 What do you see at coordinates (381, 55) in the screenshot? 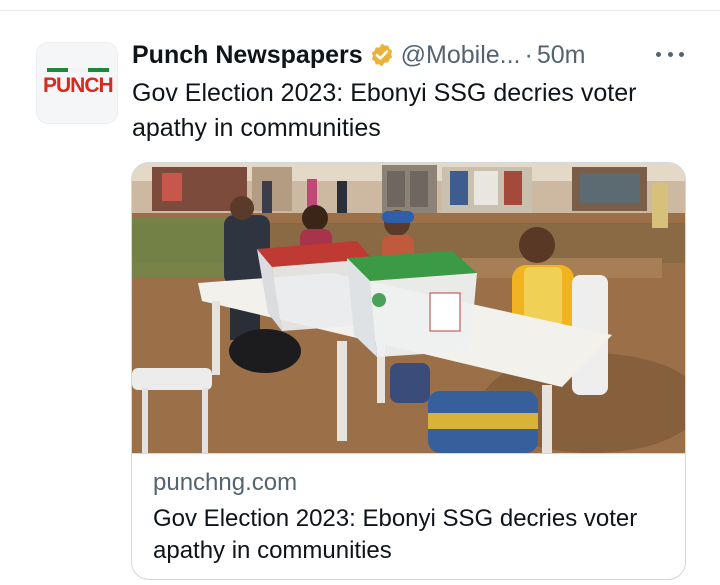
I see `verified-badge-icon` at bounding box center [381, 55].